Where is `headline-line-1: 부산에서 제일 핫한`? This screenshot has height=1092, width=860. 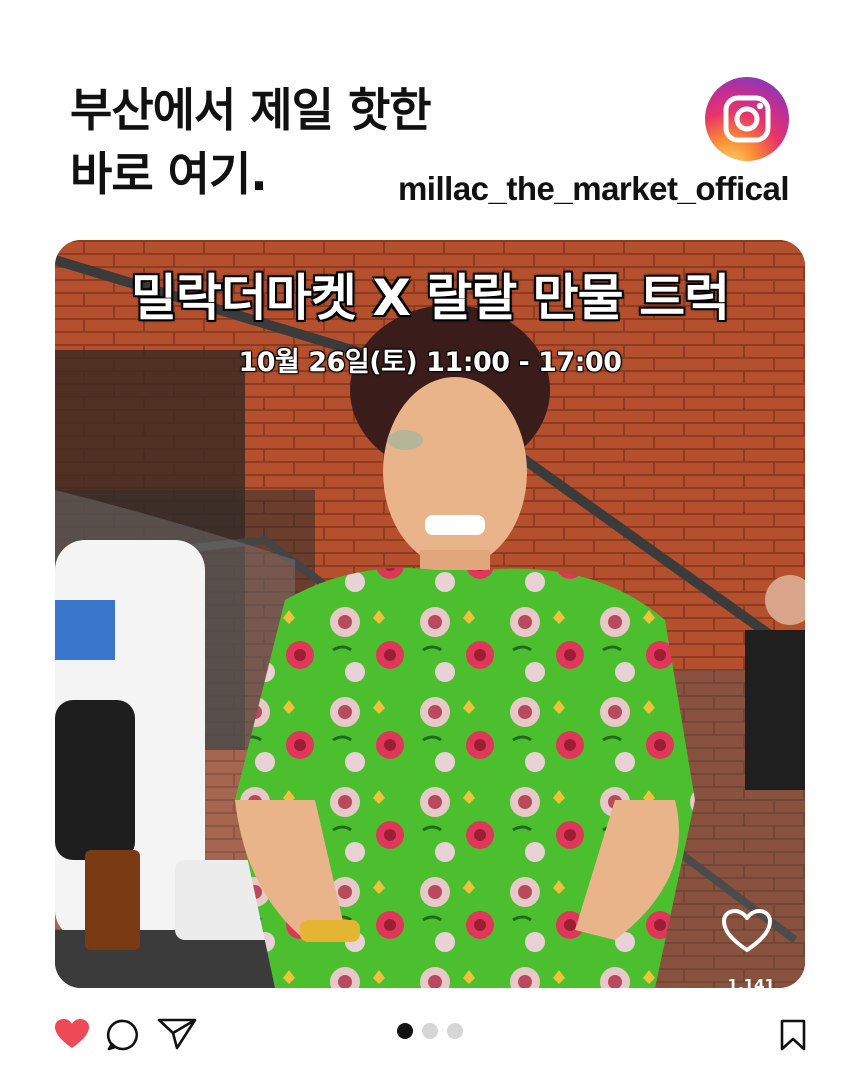 headline-line-1: 부산에서 제일 핫한 is located at coordinates (251, 110).